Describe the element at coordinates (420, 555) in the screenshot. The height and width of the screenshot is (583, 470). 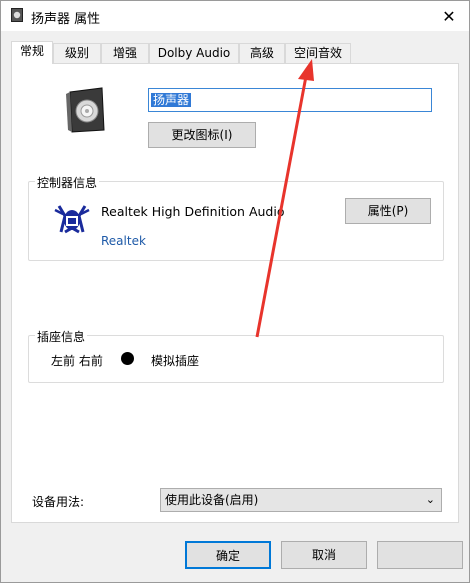
I see `apply-button` at that location.